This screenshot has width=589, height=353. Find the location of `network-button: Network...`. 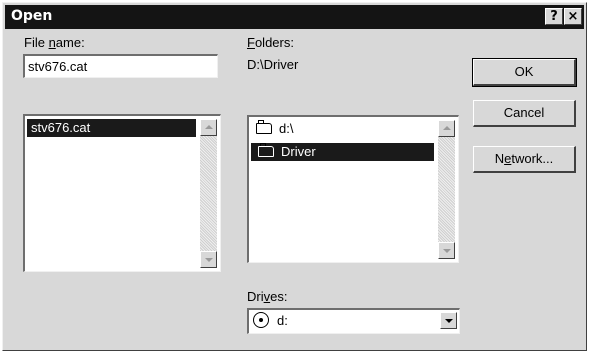

network-button: Network... is located at coordinates (524, 159).